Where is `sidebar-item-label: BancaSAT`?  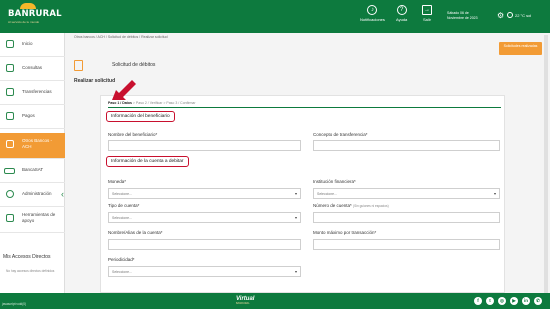
sidebar-item-label: BancaSAT is located at coordinates (33, 169).